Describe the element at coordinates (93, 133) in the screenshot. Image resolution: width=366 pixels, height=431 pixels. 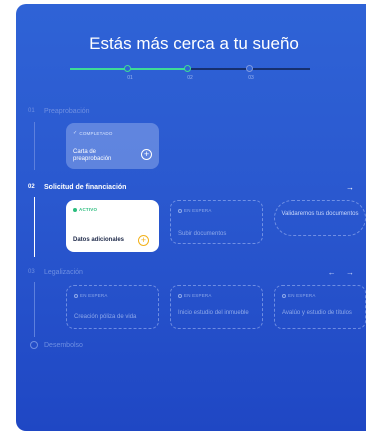
I see `status-badge: ✓ COMPLETADO` at that location.